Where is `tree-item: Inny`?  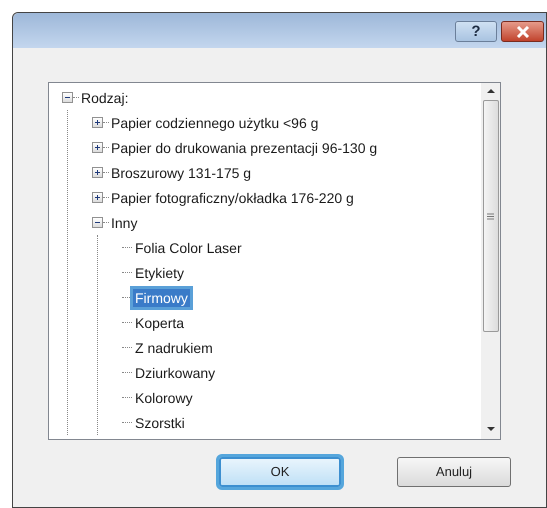 tree-item: Inny is located at coordinates (124, 223).